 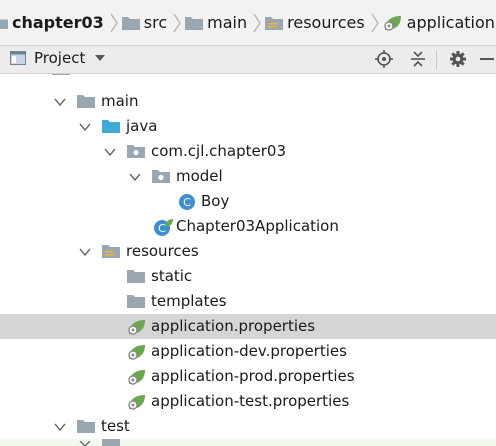 What do you see at coordinates (487, 59) in the screenshot?
I see `hide-icon` at bounding box center [487, 59].